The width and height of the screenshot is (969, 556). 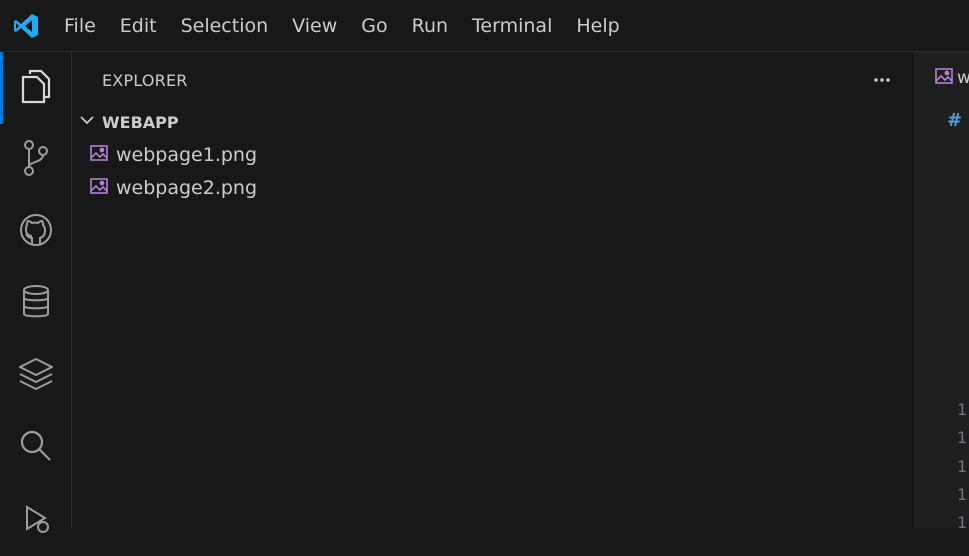 I want to click on editor-tab: w, so click(x=943, y=78).